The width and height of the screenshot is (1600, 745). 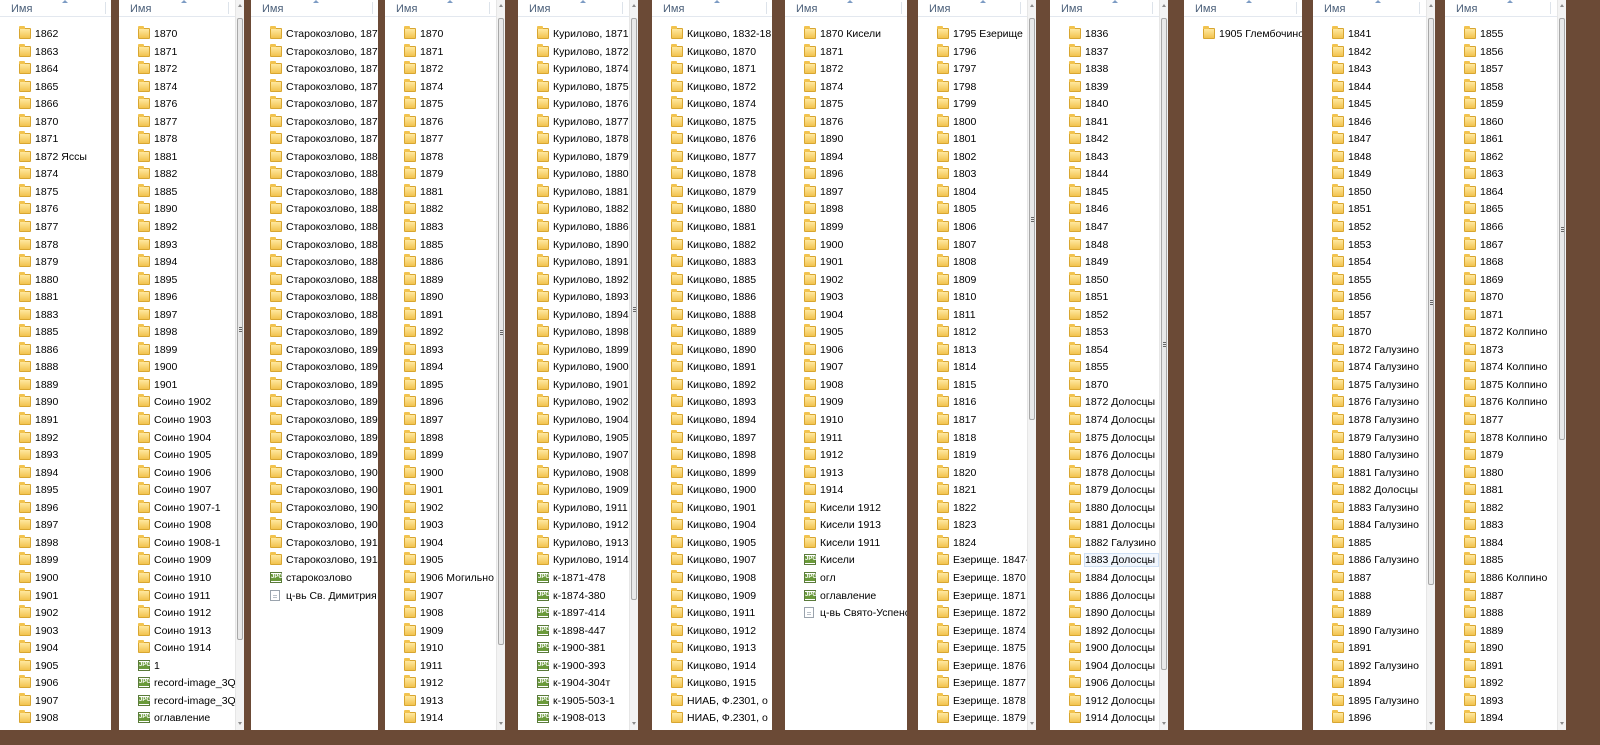 What do you see at coordinates (977, 561) in the screenshot?
I see `folder-item: Езерище. 1847-18` at bounding box center [977, 561].